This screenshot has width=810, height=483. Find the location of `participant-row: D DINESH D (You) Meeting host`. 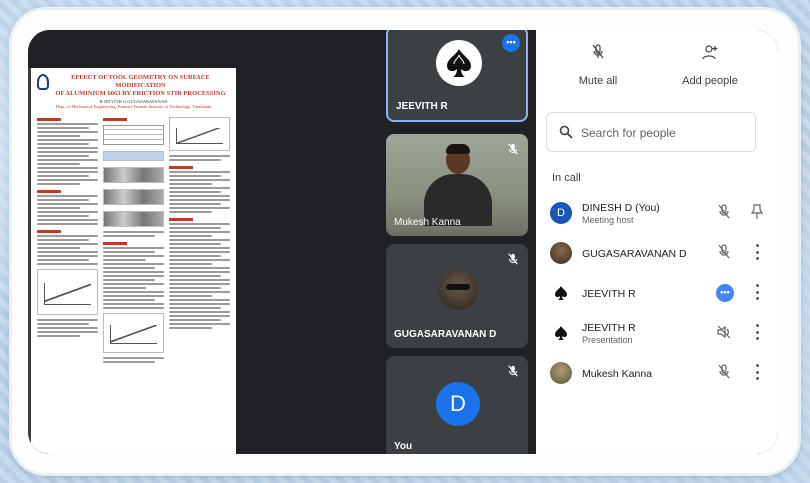

participant-row: D DINESH D (You) Meeting host is located at coordinates (657, 214).